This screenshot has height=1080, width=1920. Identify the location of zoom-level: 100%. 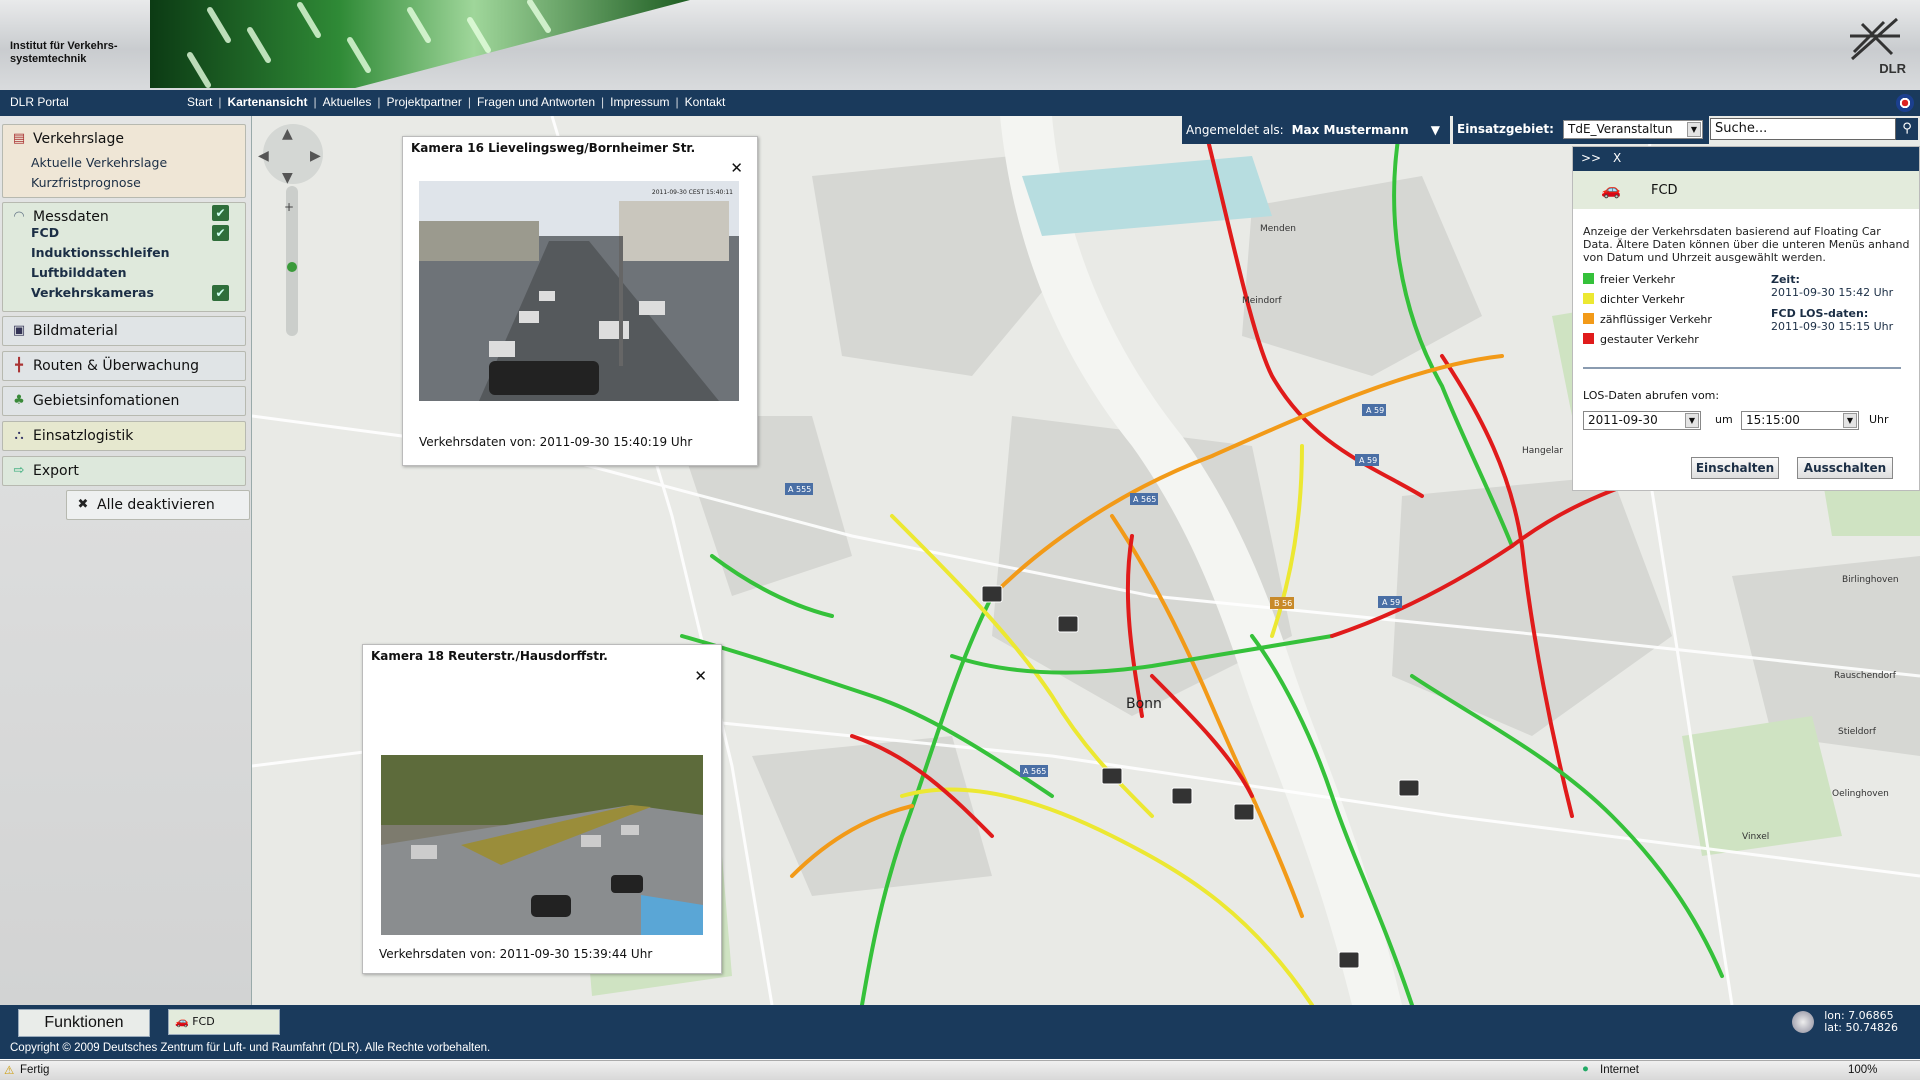
(1862, 1070).